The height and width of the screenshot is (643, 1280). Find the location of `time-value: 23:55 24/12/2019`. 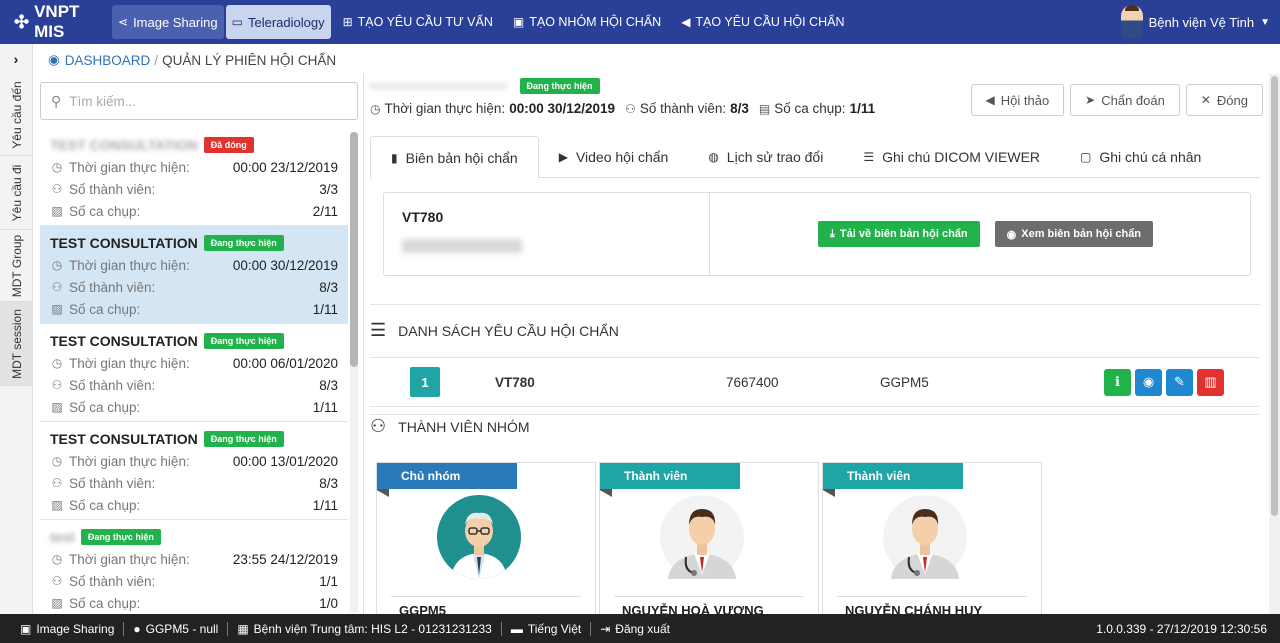

time-value: 23:55 24/12/2019 is located at coordinates (285, 559).